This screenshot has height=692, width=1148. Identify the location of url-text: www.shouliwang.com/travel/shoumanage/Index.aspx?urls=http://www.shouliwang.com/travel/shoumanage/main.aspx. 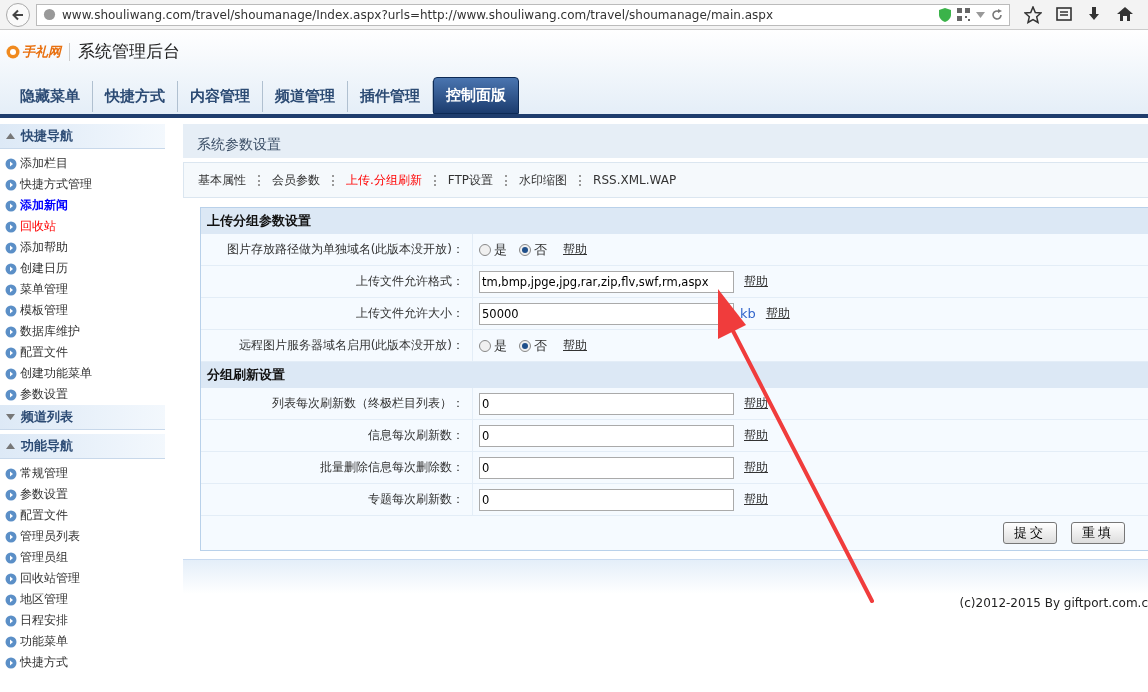
(418, 14).